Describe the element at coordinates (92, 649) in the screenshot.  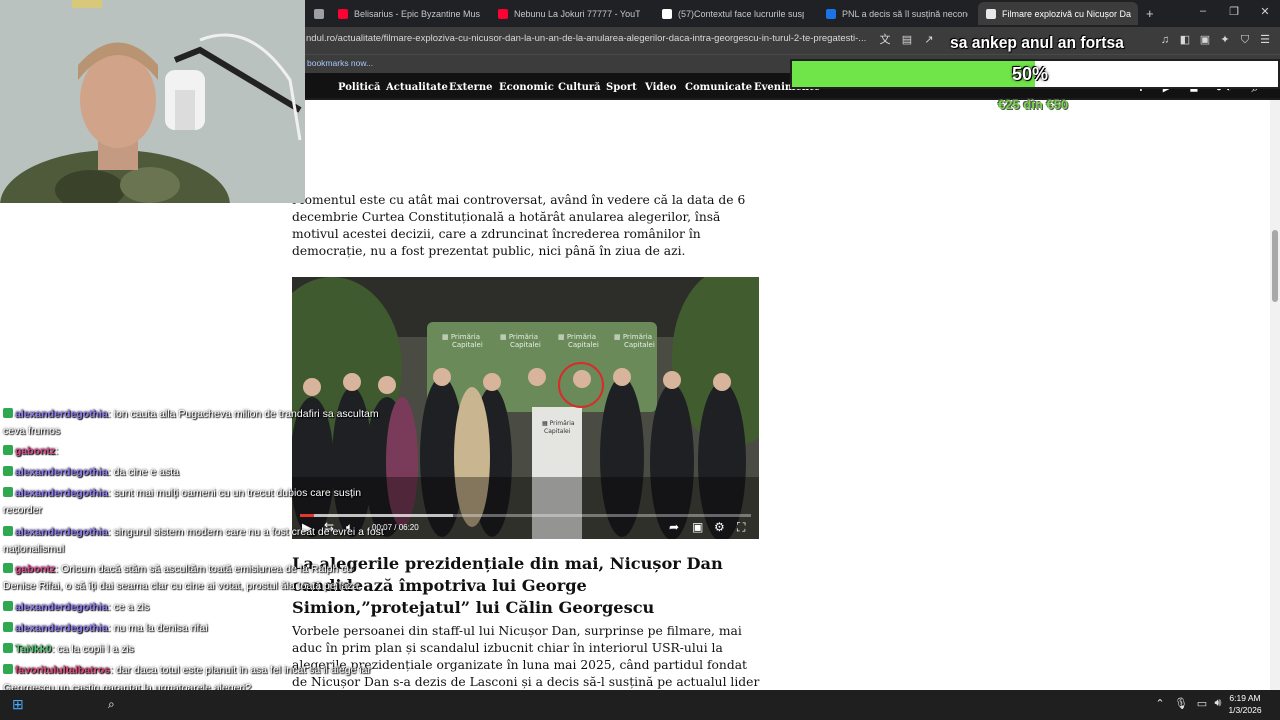
I see `chat-text: : ca la copii l a zis` at that location.